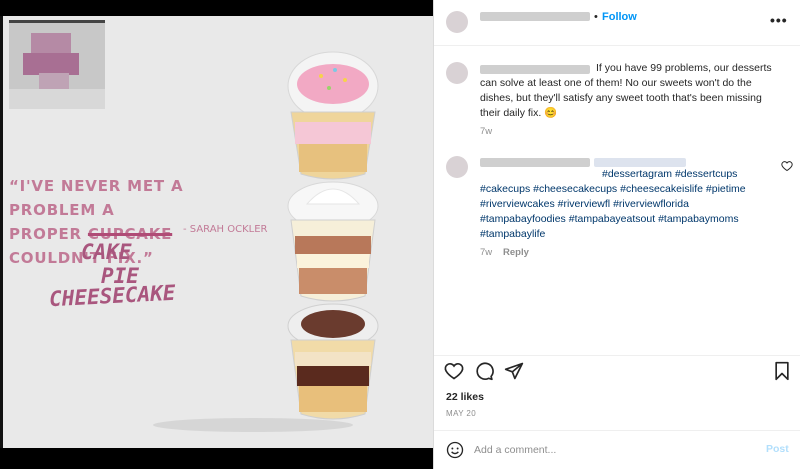 Image resolution: width=800 pixels, height=469 pixels. Describe the element at coordinates (112, 296) in the screenshot. I see `handwritten-cheesecake: CHEESECAKE` at that location.